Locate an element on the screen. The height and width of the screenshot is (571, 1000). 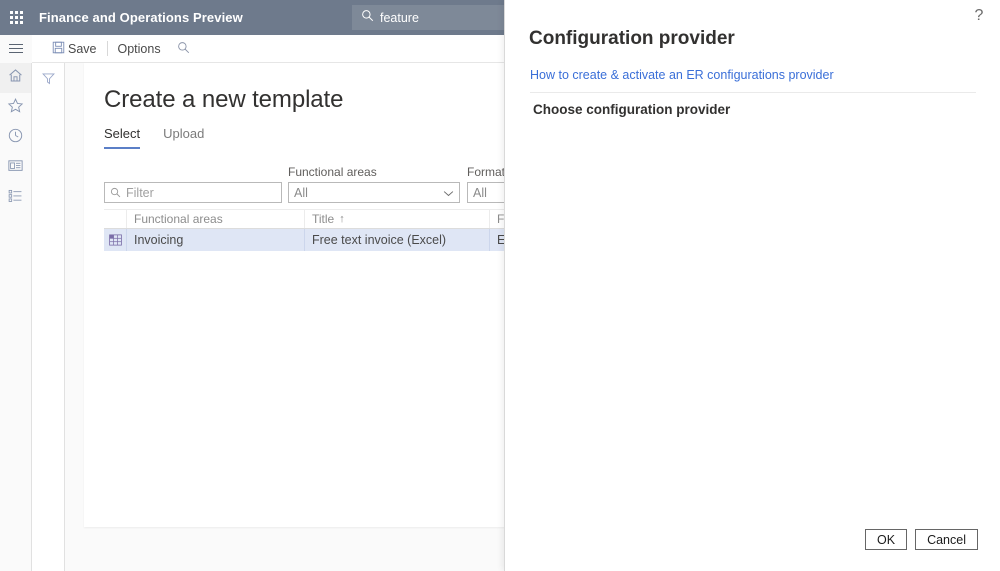
hamburger-menu-icon is located at coordinates (16, 48).